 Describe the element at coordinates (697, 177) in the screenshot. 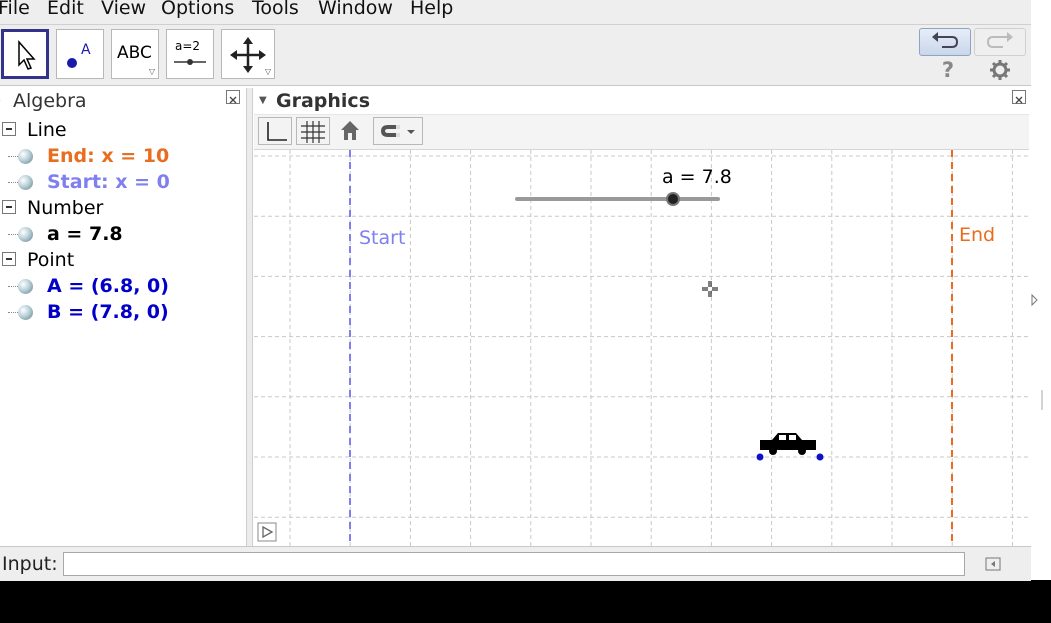

I see `slider-label: a = 7.8` at that location.